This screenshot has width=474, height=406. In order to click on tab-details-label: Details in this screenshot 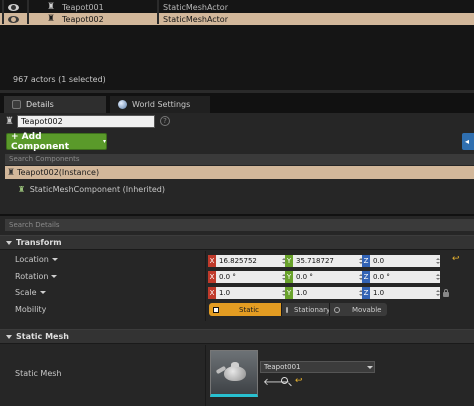, I will do `click(40, 104)`.